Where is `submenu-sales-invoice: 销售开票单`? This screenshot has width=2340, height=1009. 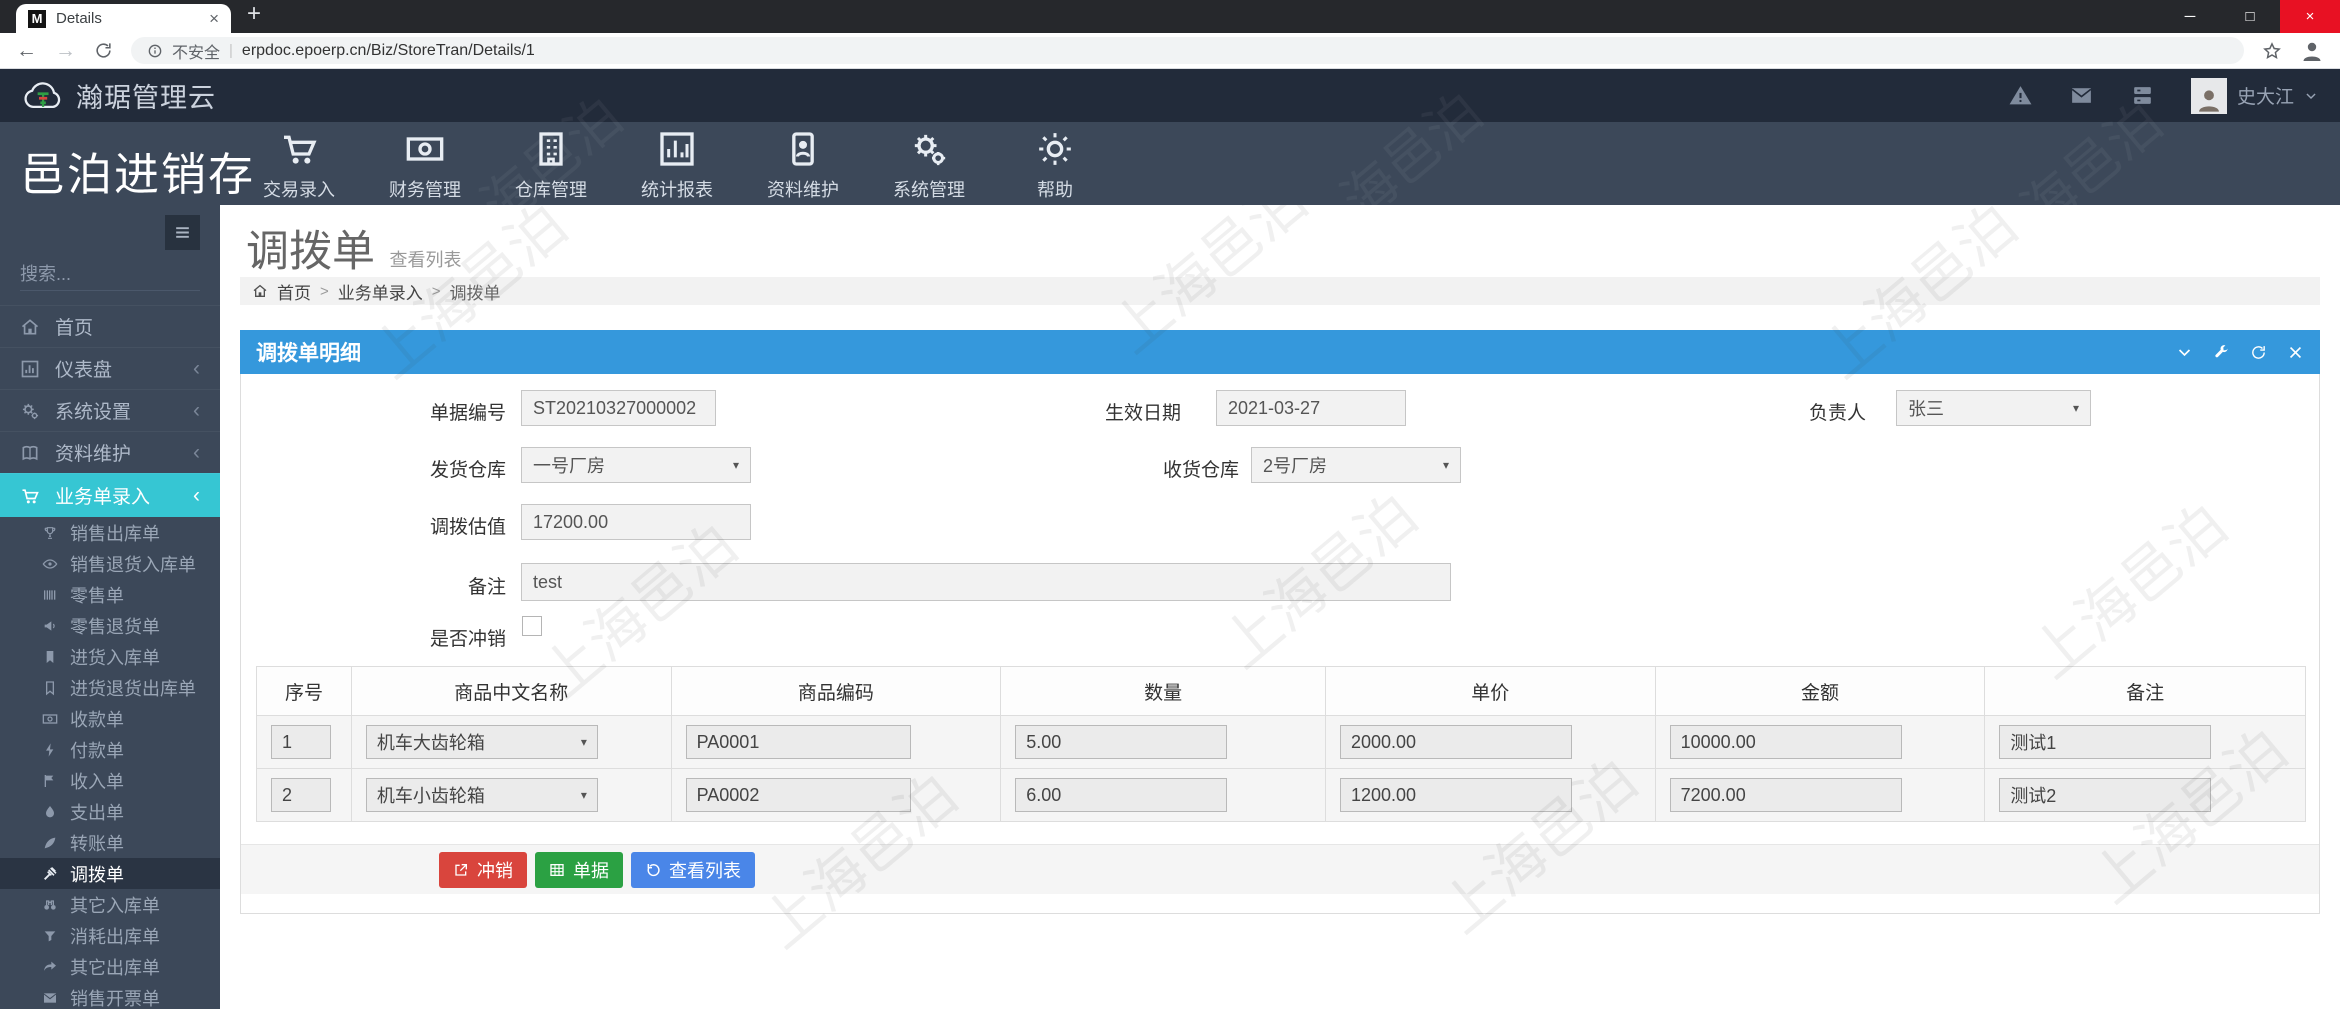 submenu-sales-invoice: 销售开票单 is located at coordinates (110, 995).